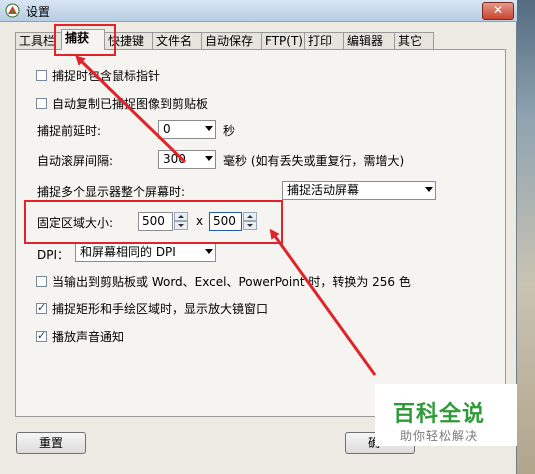  I want to click on tab-capture: 捕获, so click(83, 39).